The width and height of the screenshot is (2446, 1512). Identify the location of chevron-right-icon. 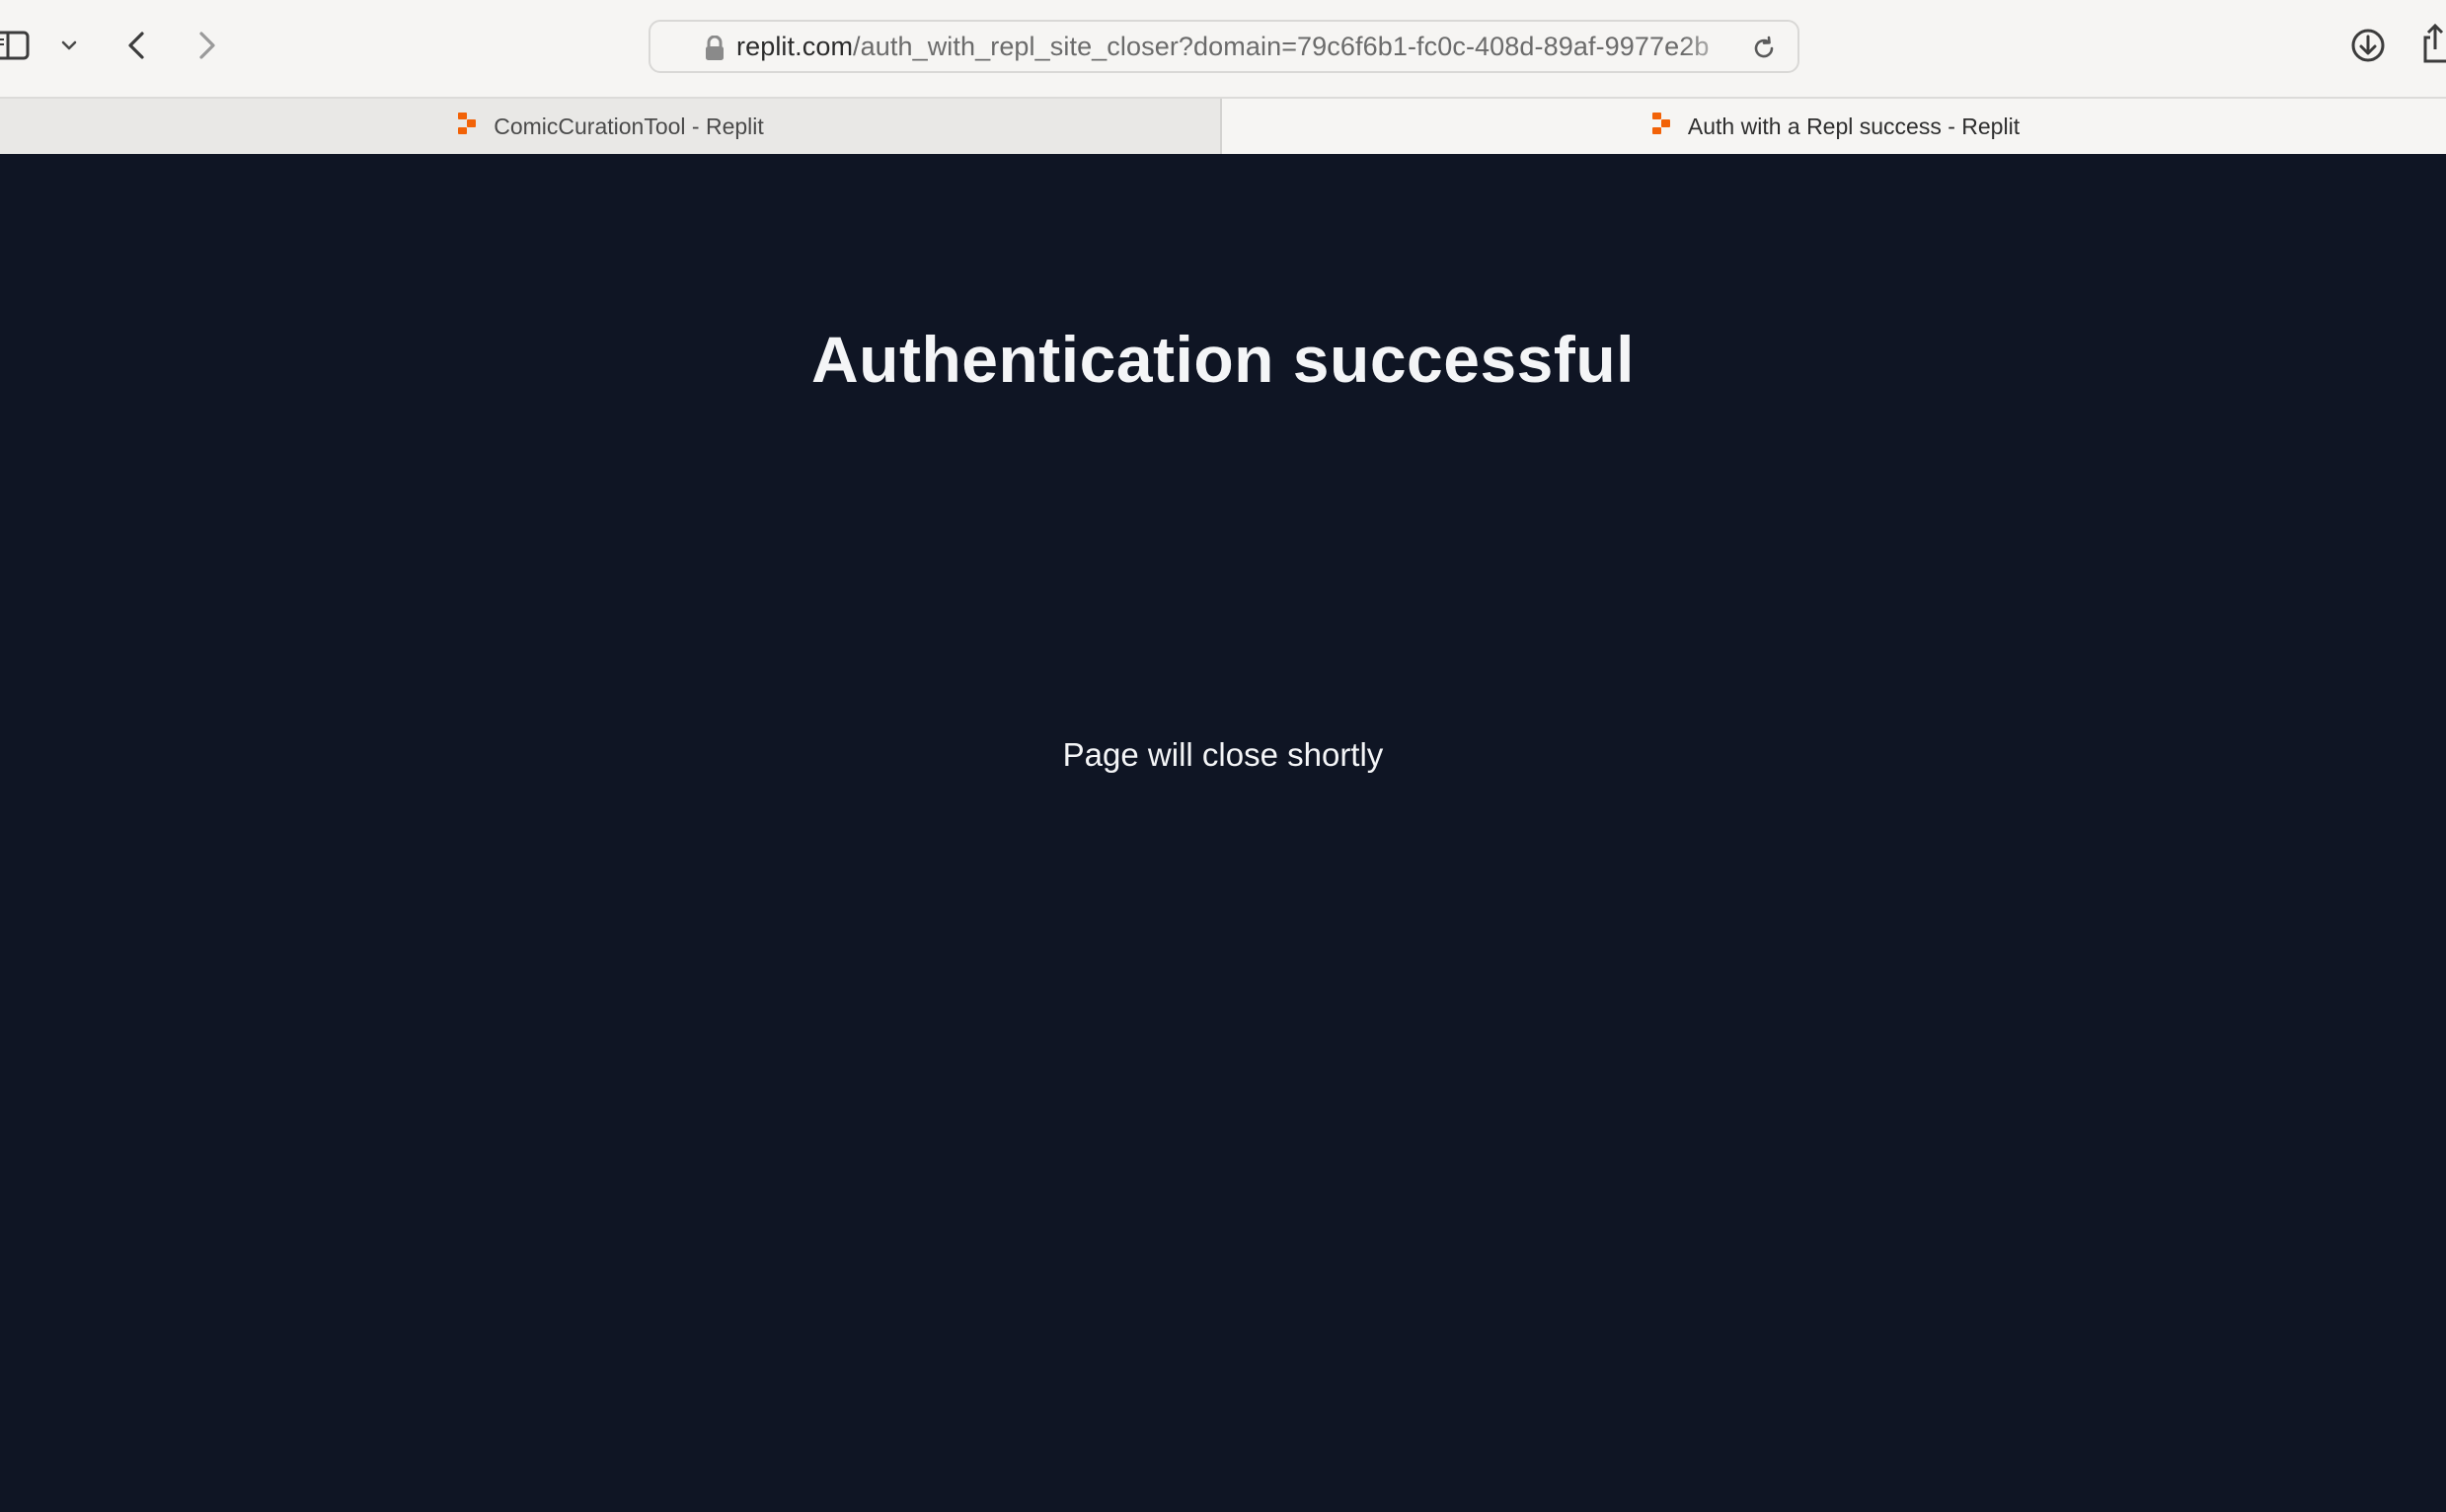
(206, 46).